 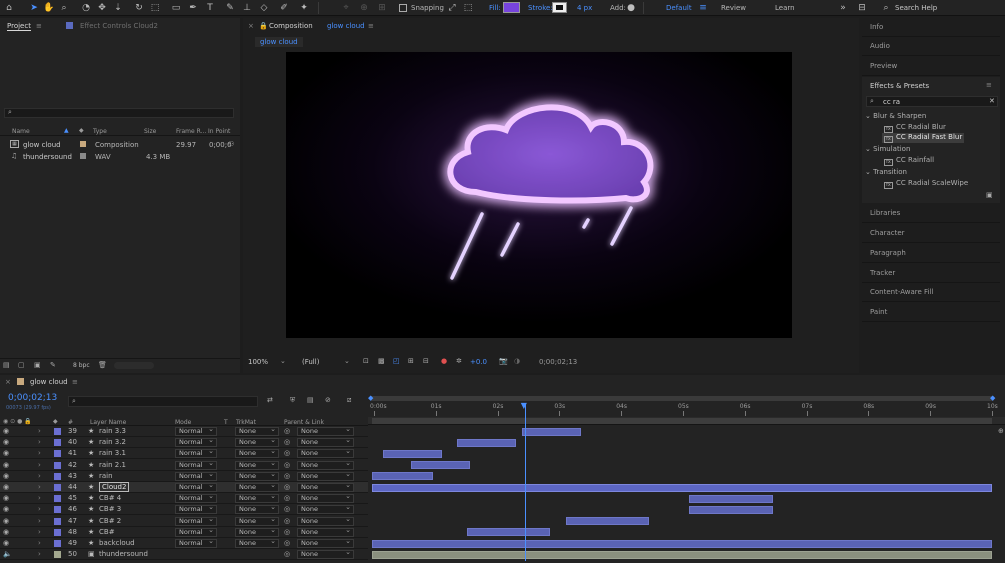 I want to click on col-size: Size, so click(x=150, y=131).